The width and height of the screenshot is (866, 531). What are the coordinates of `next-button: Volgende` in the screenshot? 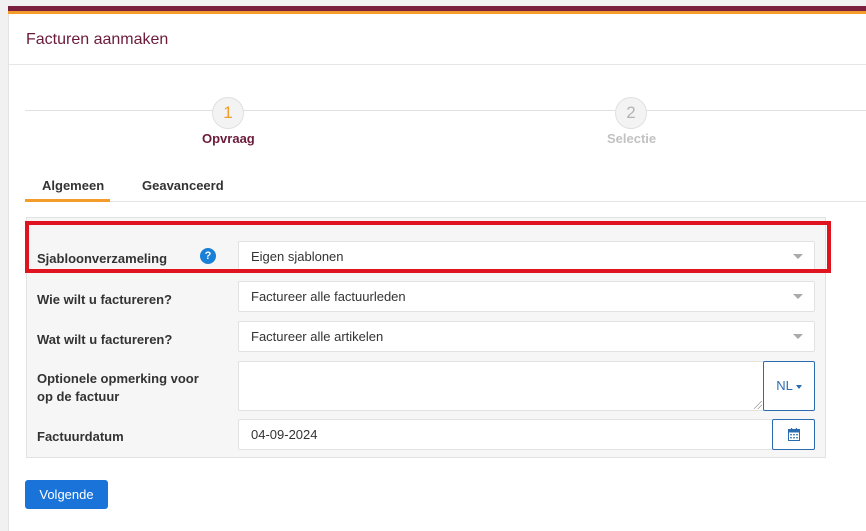 It's located at (66, 494).